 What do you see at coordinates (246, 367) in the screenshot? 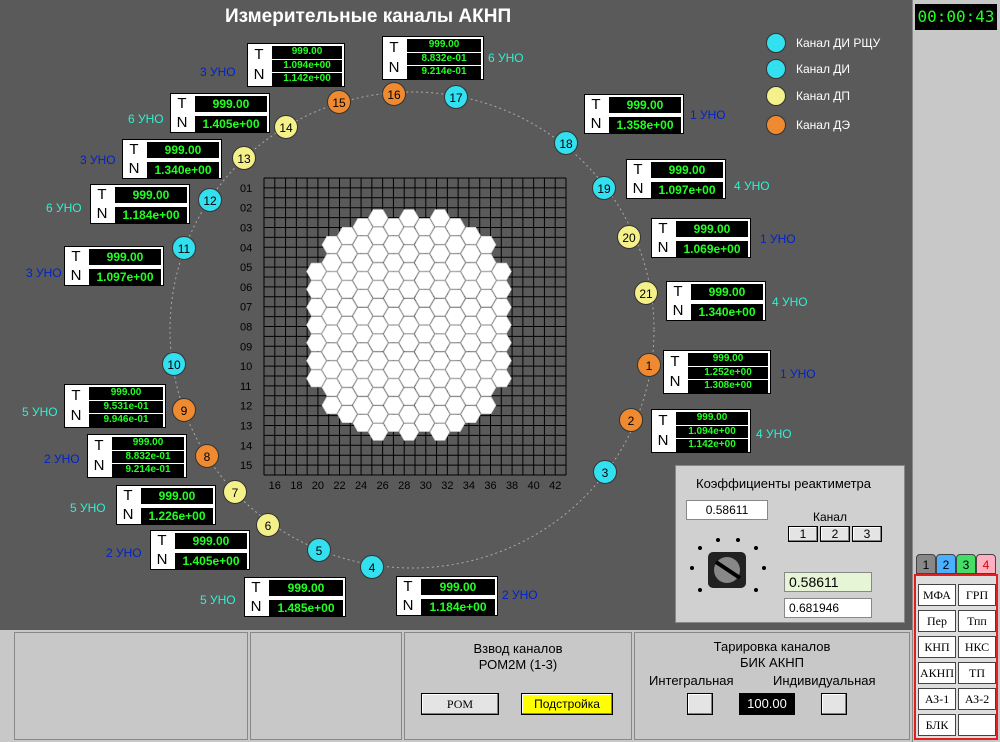
I see `row-label: 10` at bounding box center [246, 367].